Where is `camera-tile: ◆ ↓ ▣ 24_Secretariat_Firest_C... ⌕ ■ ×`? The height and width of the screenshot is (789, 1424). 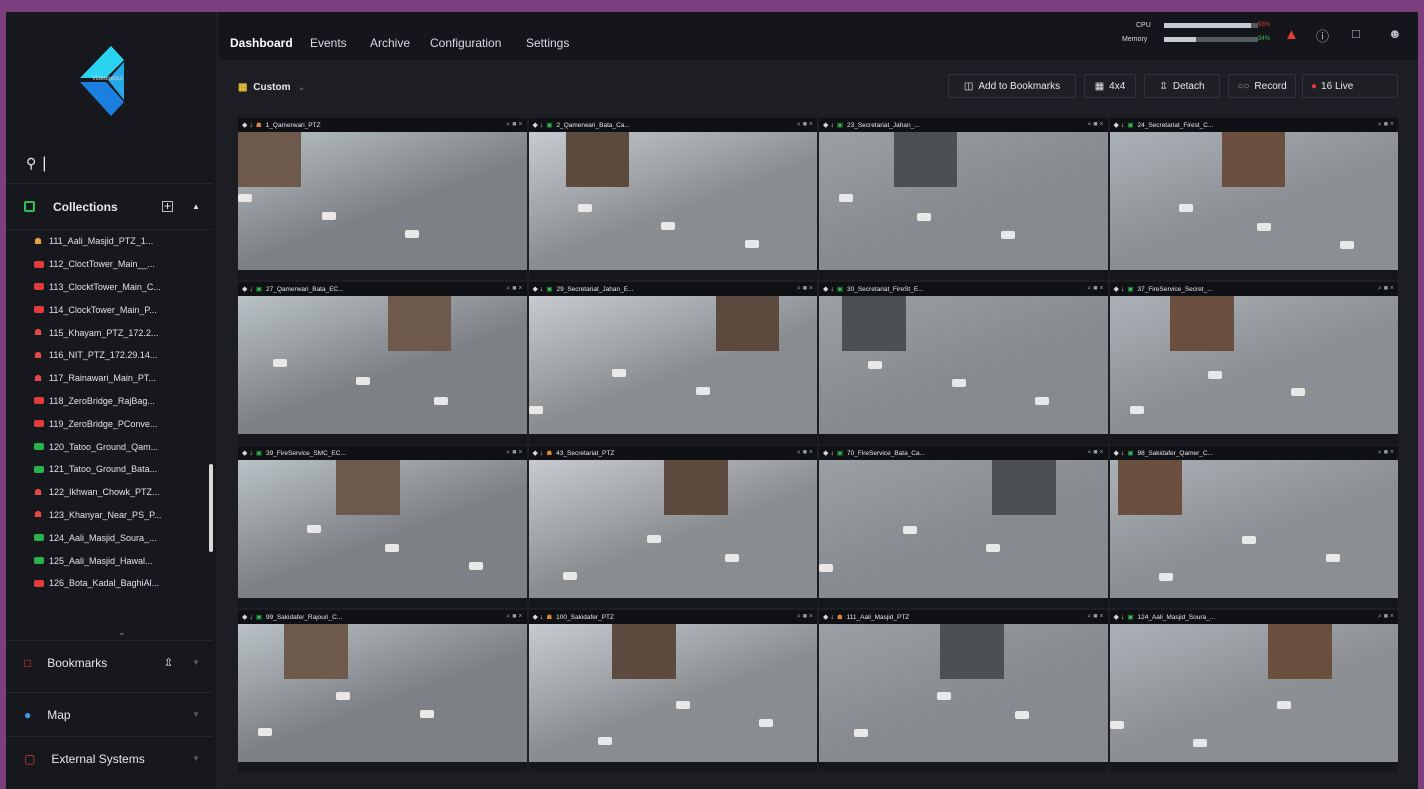
camera-tile: ◆ ↓ ▣ 24_Secretariat_Firest_C... ⌕ ■ × is located at coordinates (1253, 199).